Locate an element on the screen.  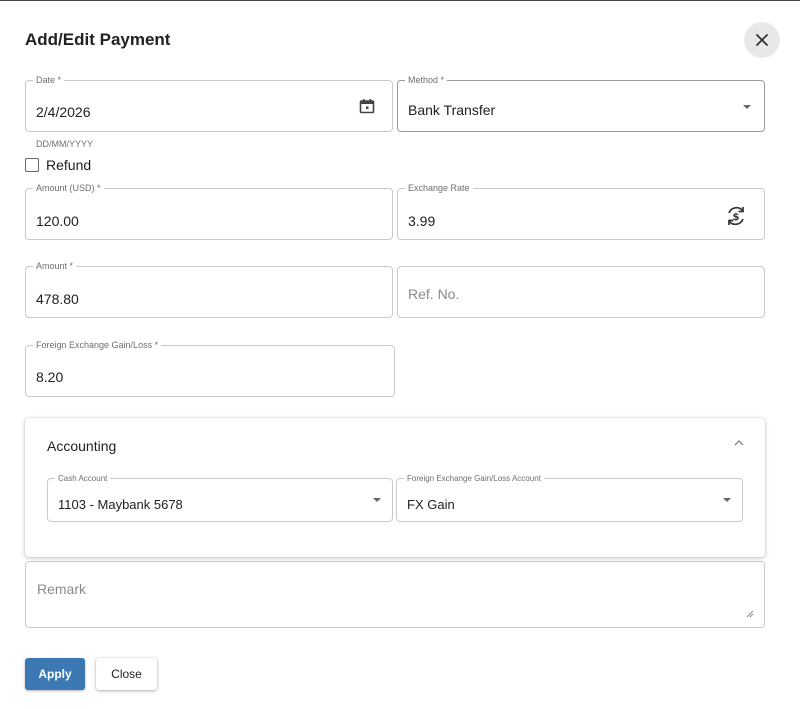
exchange-rate-value: 3.99 is located at coordinates (422, 221).